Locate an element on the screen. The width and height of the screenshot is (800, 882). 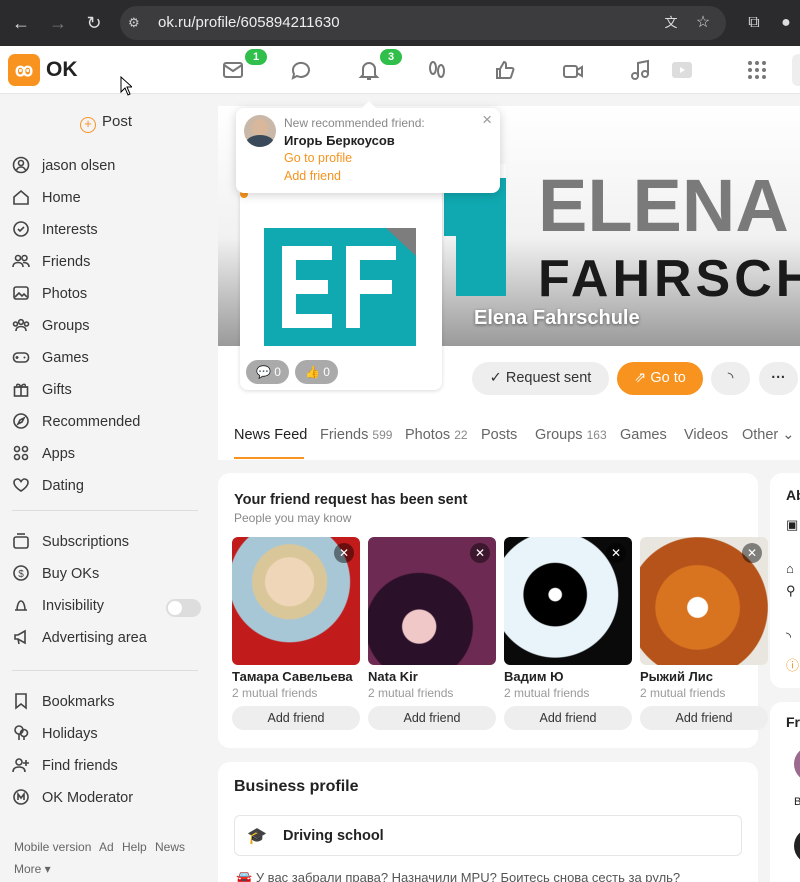
tab-games: Games is located at coordinates (643, 435).